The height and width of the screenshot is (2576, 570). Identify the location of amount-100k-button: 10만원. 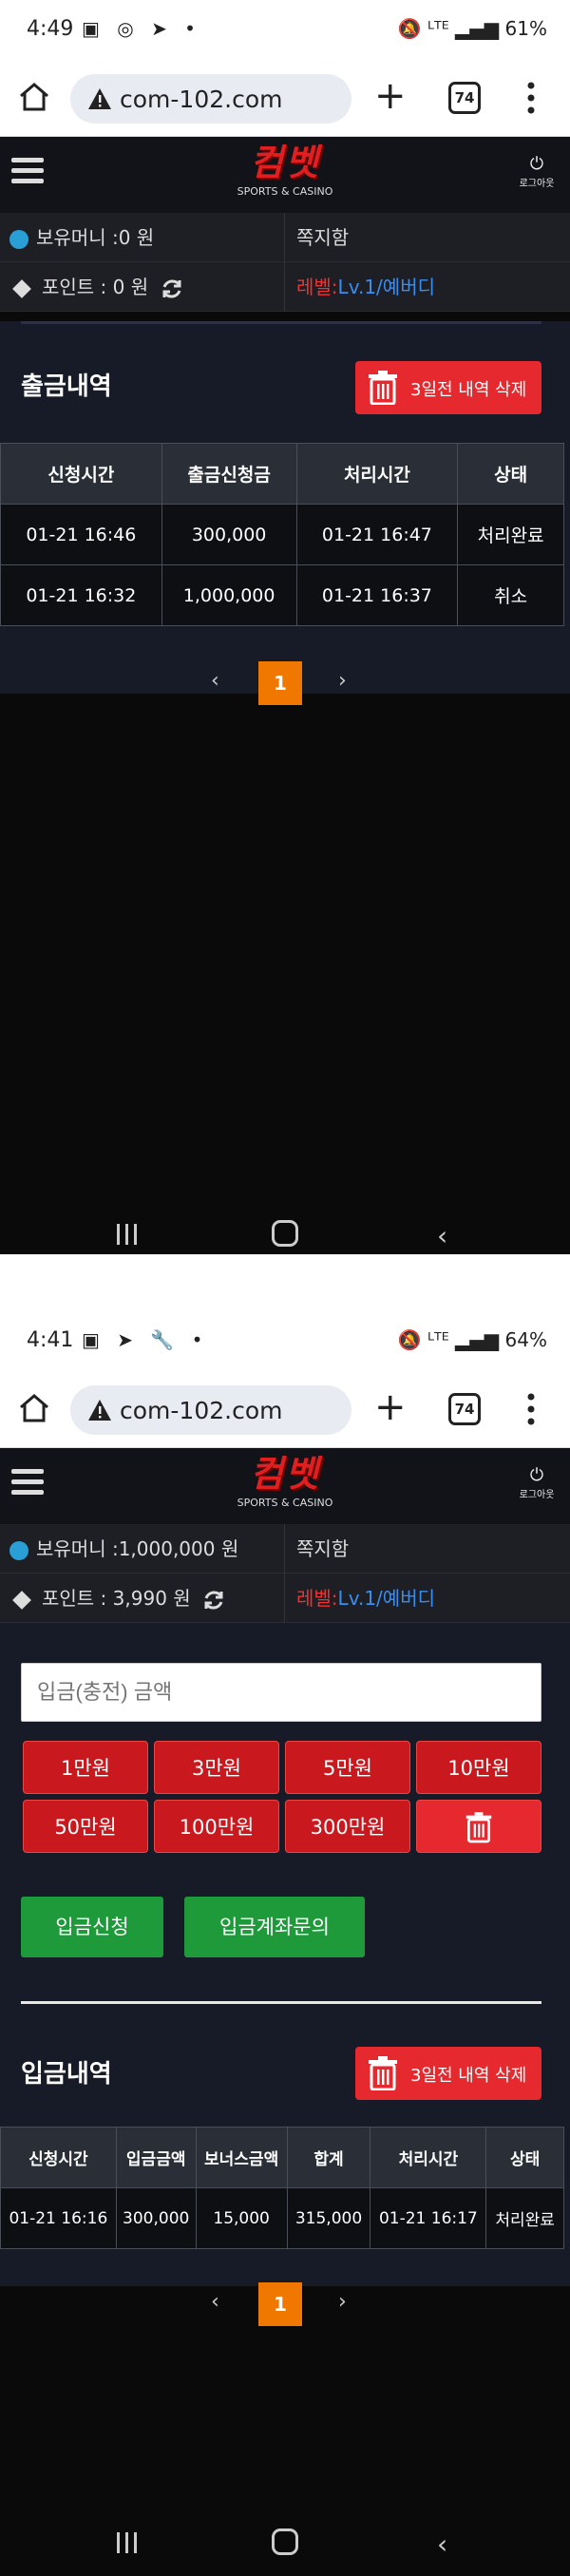
(479, 1767).